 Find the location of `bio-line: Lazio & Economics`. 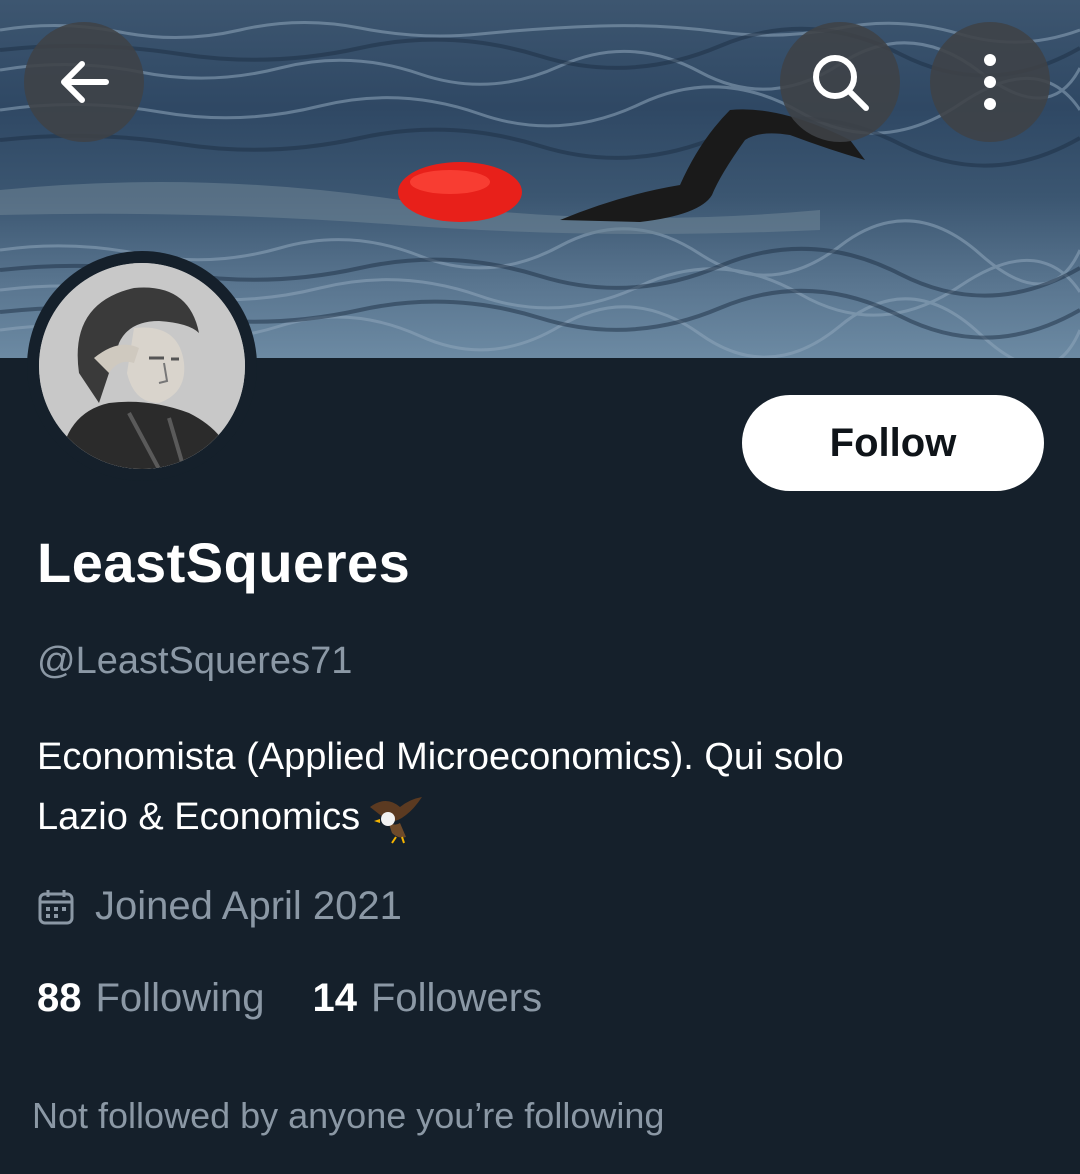

bio-line: Lazio & Economics is located at coordinates (542, 817).